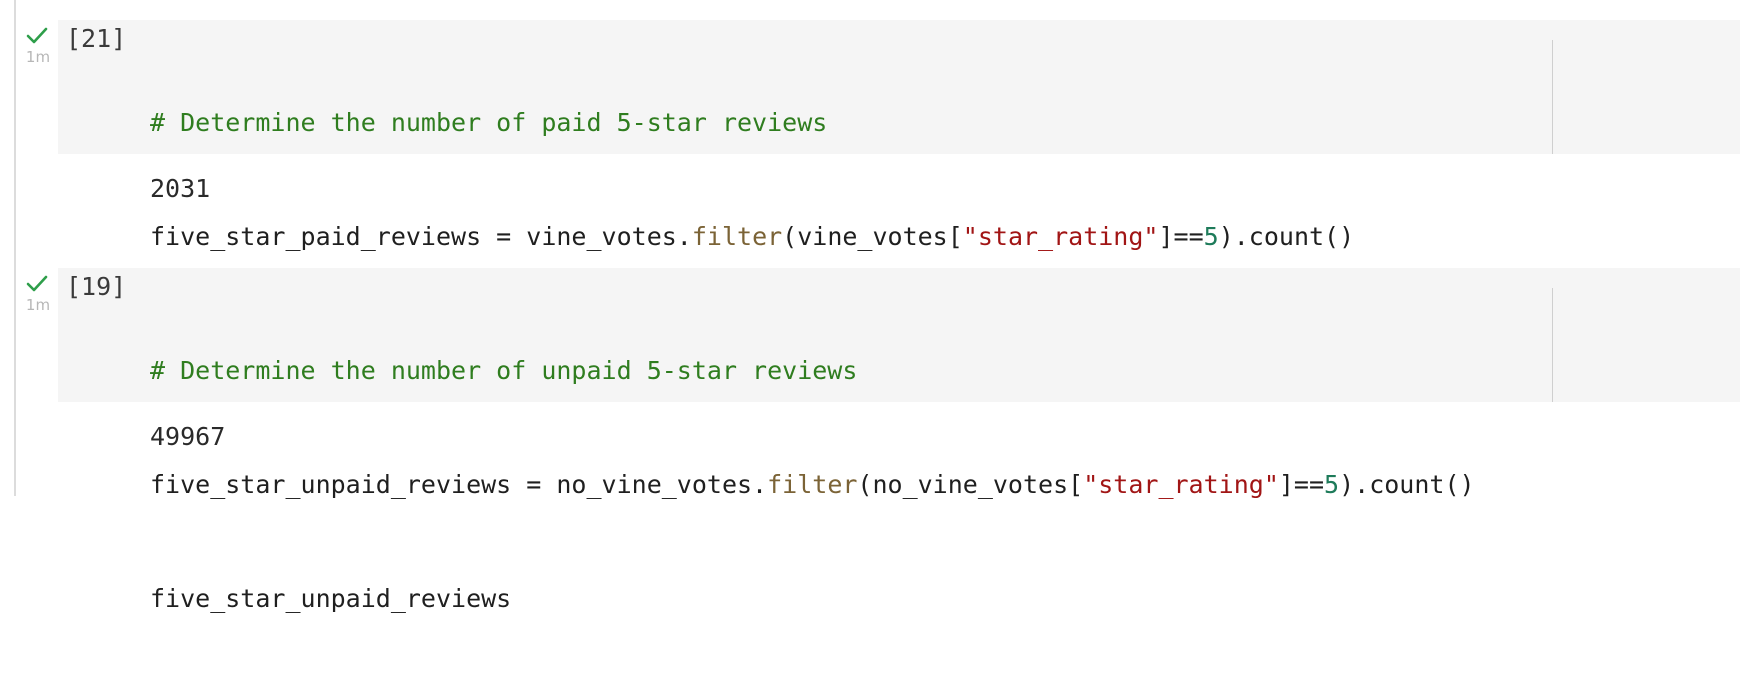 The image size is (1740, 694). I want to click on execution-count: [21], so click(96, 38).